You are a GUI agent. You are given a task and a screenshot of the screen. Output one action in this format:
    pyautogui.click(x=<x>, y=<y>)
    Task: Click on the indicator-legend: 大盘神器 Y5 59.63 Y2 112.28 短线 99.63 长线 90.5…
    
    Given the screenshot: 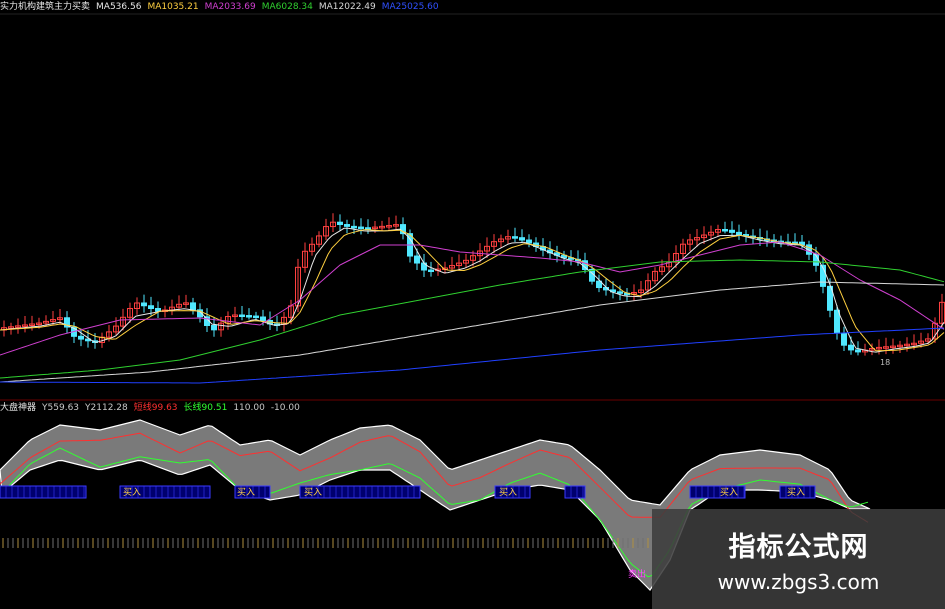 What is the action you would take?
    pyautogui.click(x=150, y=408)
    